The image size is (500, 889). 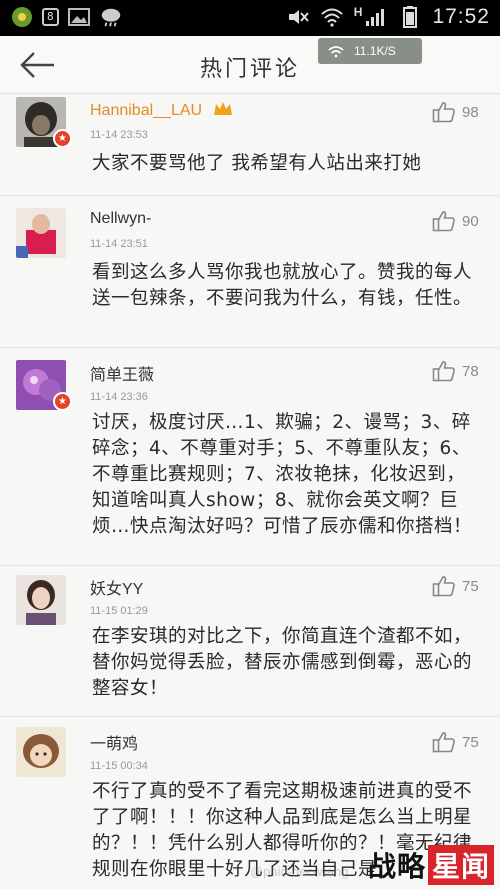 What do you see at coordinates (299, 871) in the screenshot?
I see `watermark-text: @pain-dec-wang` at bounding box center [299, 871].